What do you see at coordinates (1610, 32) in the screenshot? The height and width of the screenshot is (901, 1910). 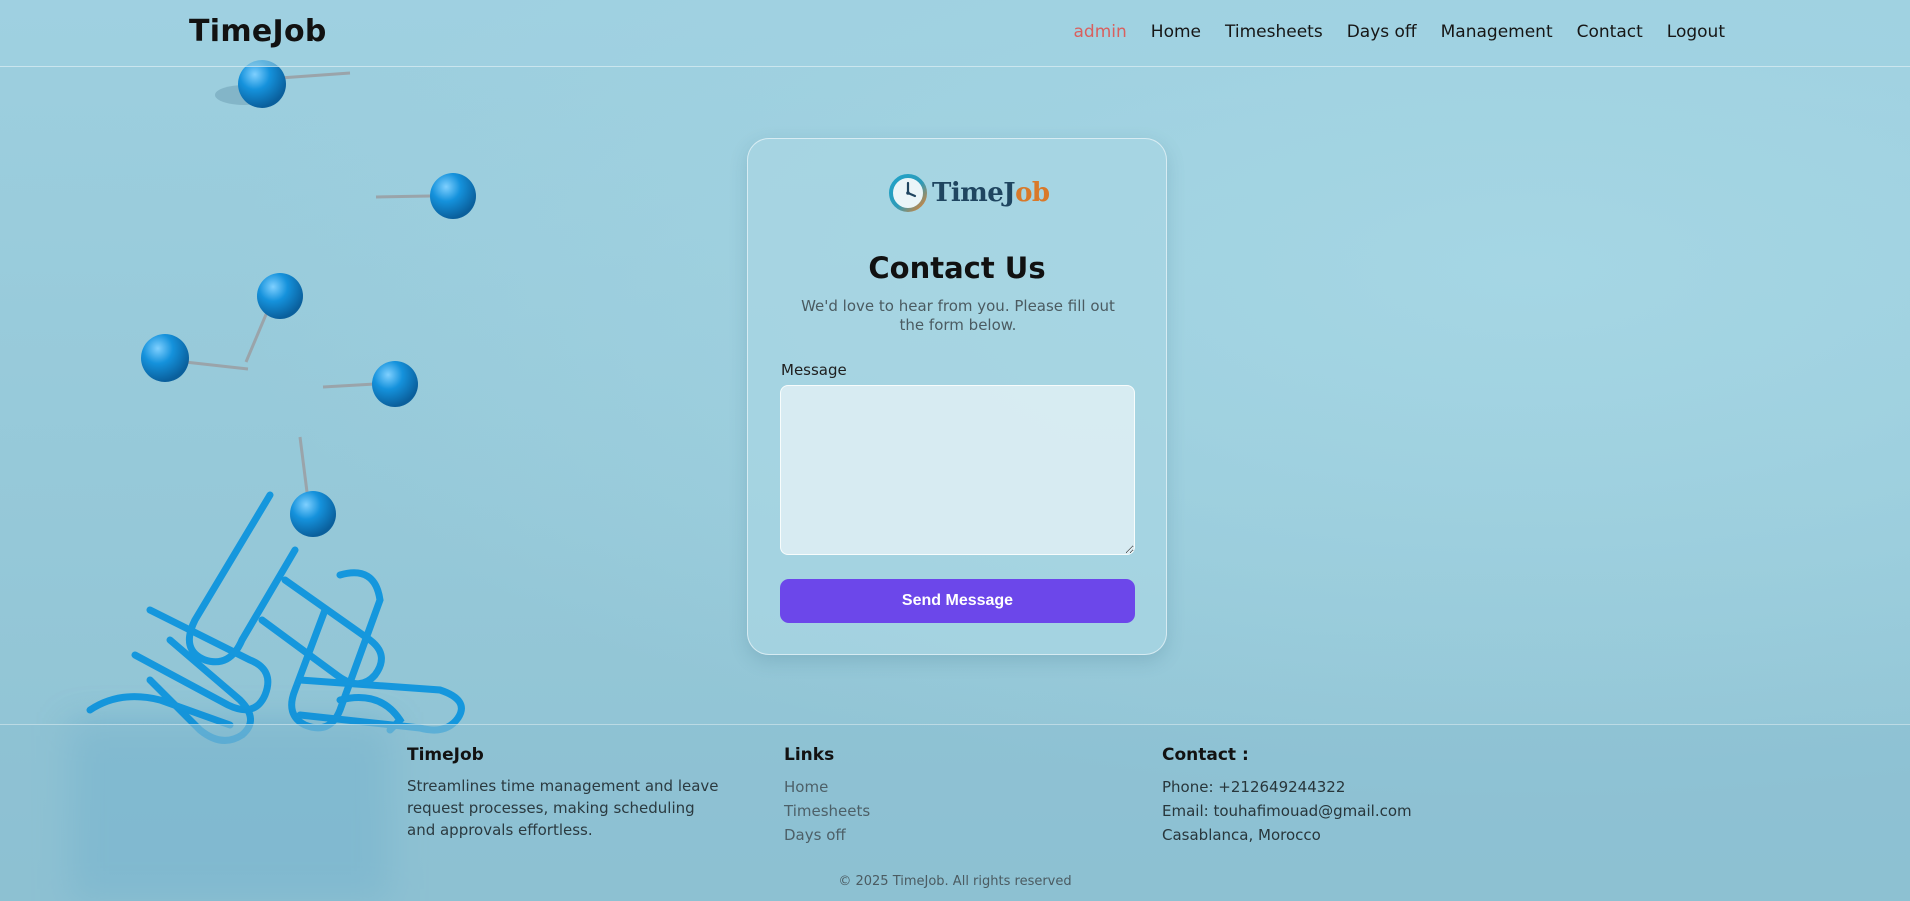 I see `nav-item-contact: Contact` at bounding box center [1610, 32].